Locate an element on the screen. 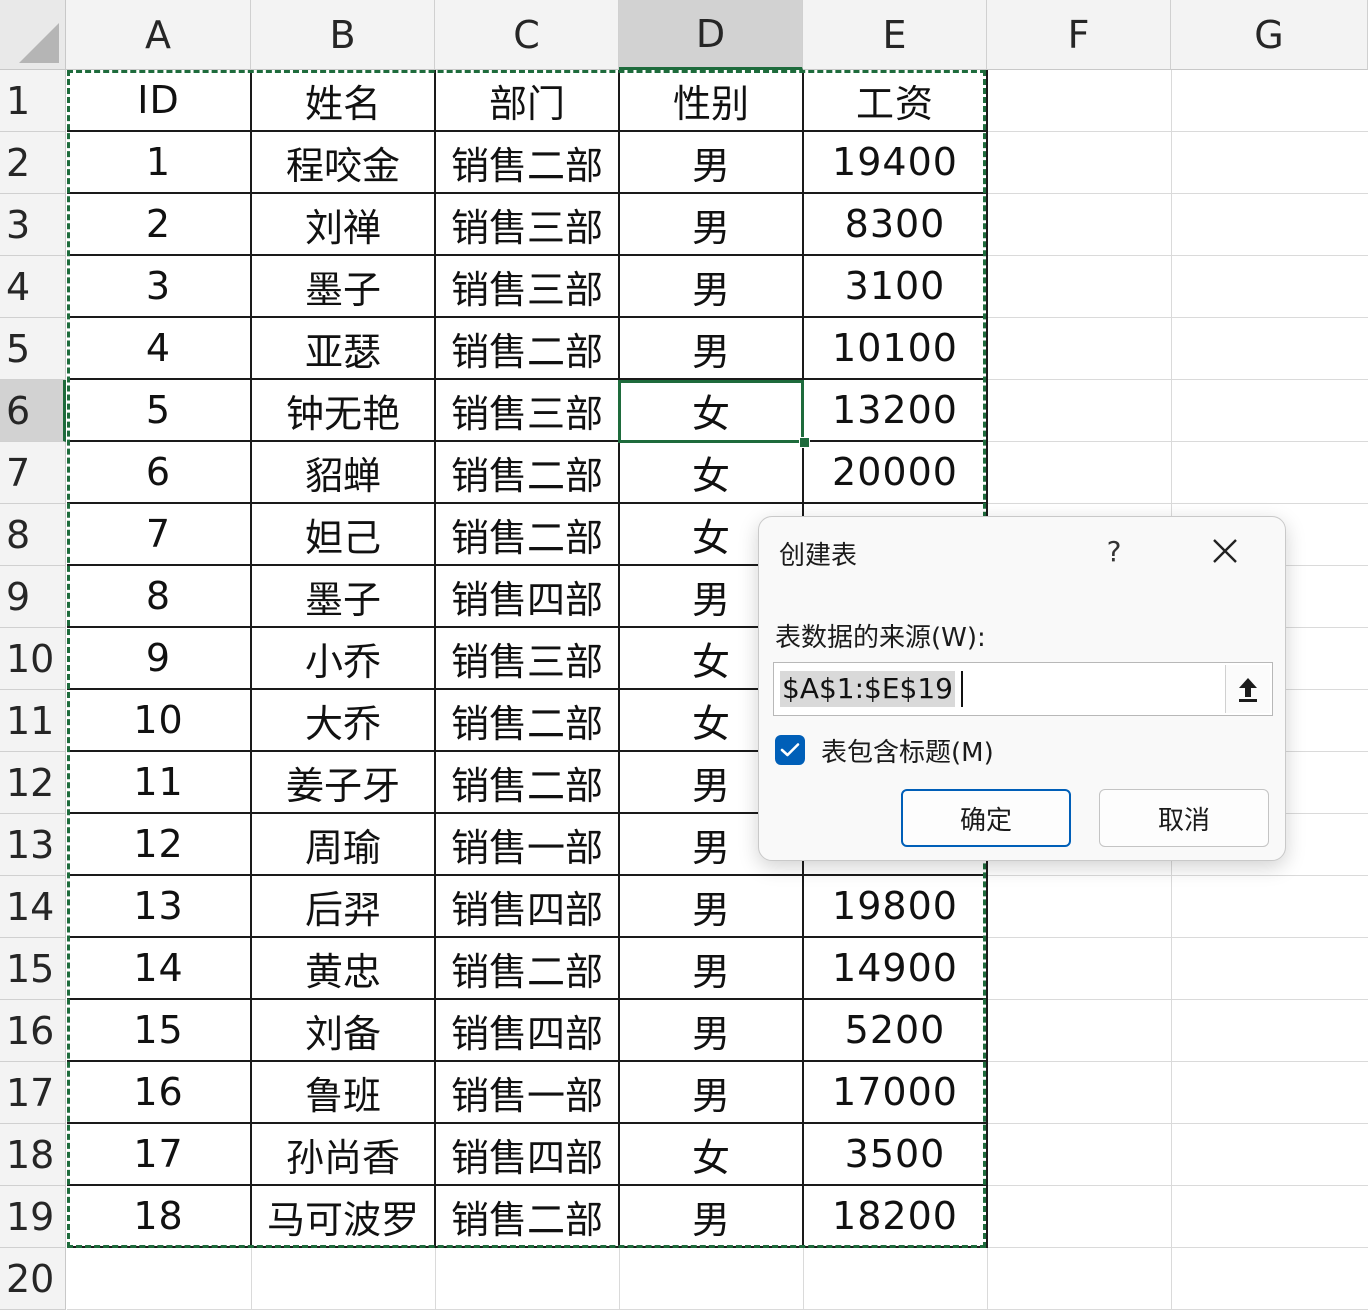  row-header-7: 7 is located at coordinates (33, 473).